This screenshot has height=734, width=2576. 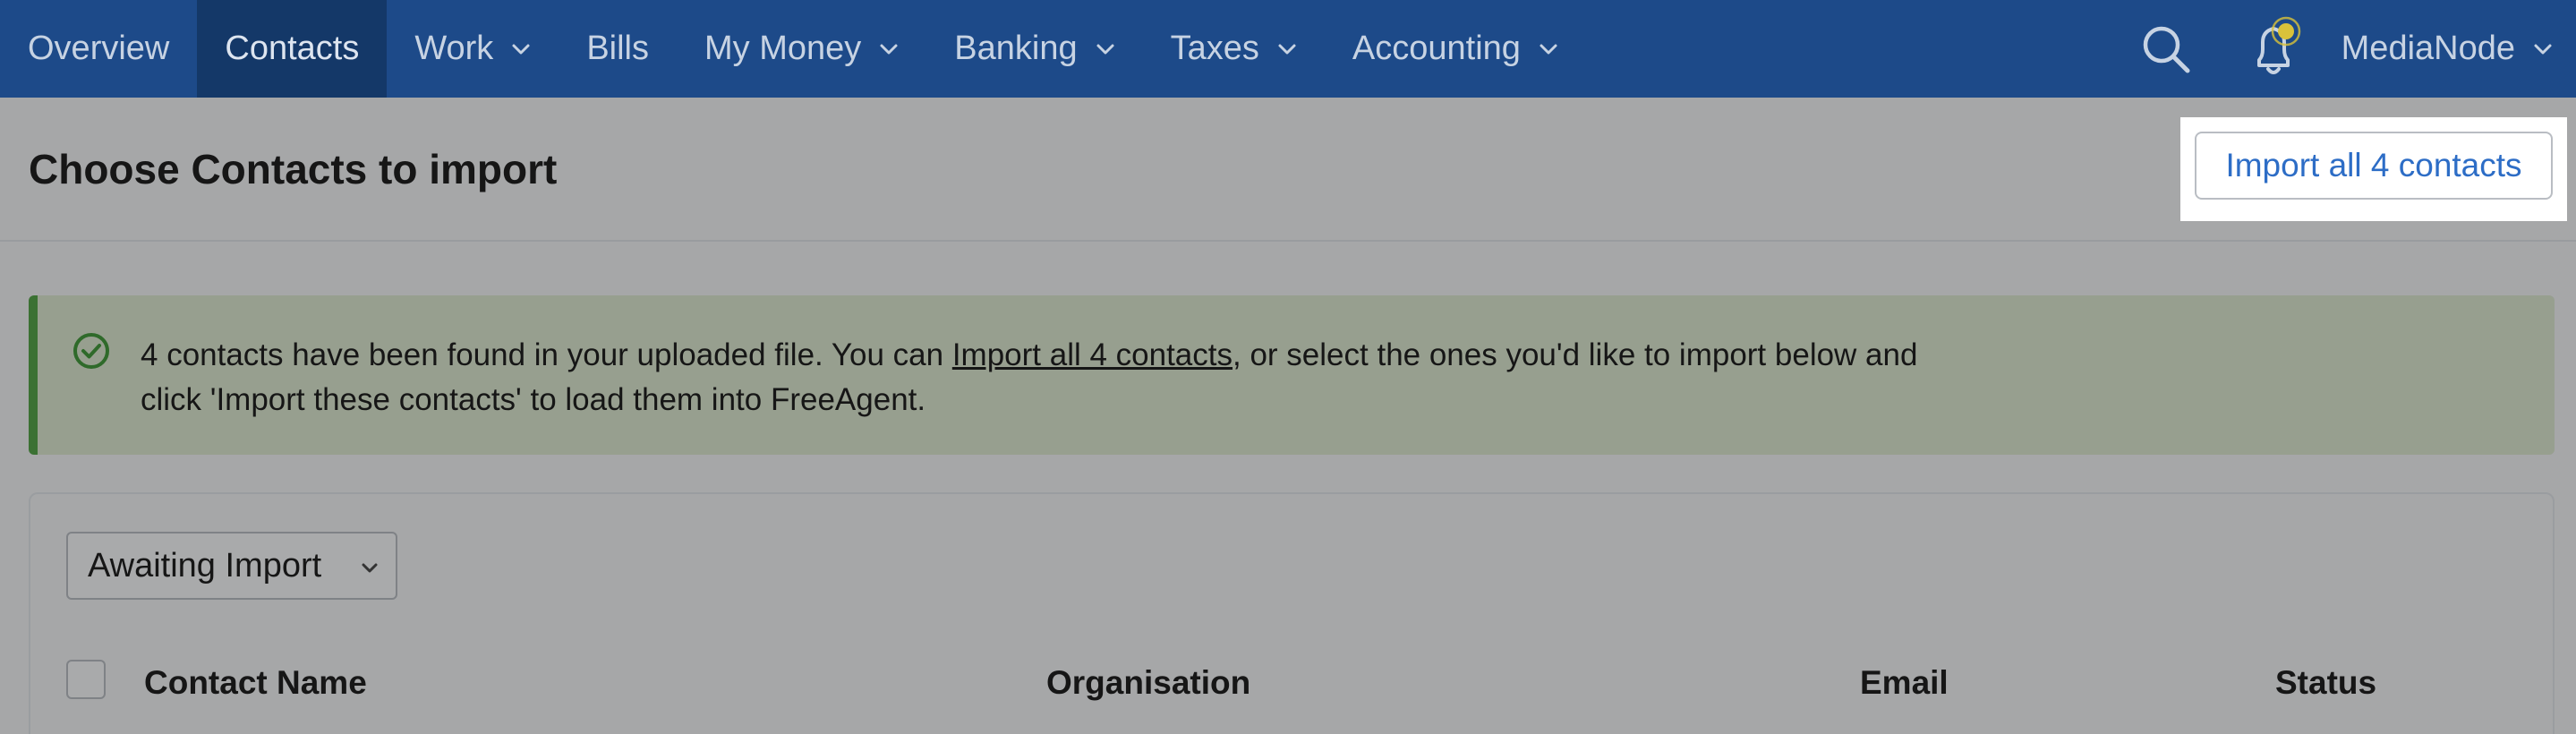 I want to click on column-header-organisation: Organisation, so click(x=1148, y=683).